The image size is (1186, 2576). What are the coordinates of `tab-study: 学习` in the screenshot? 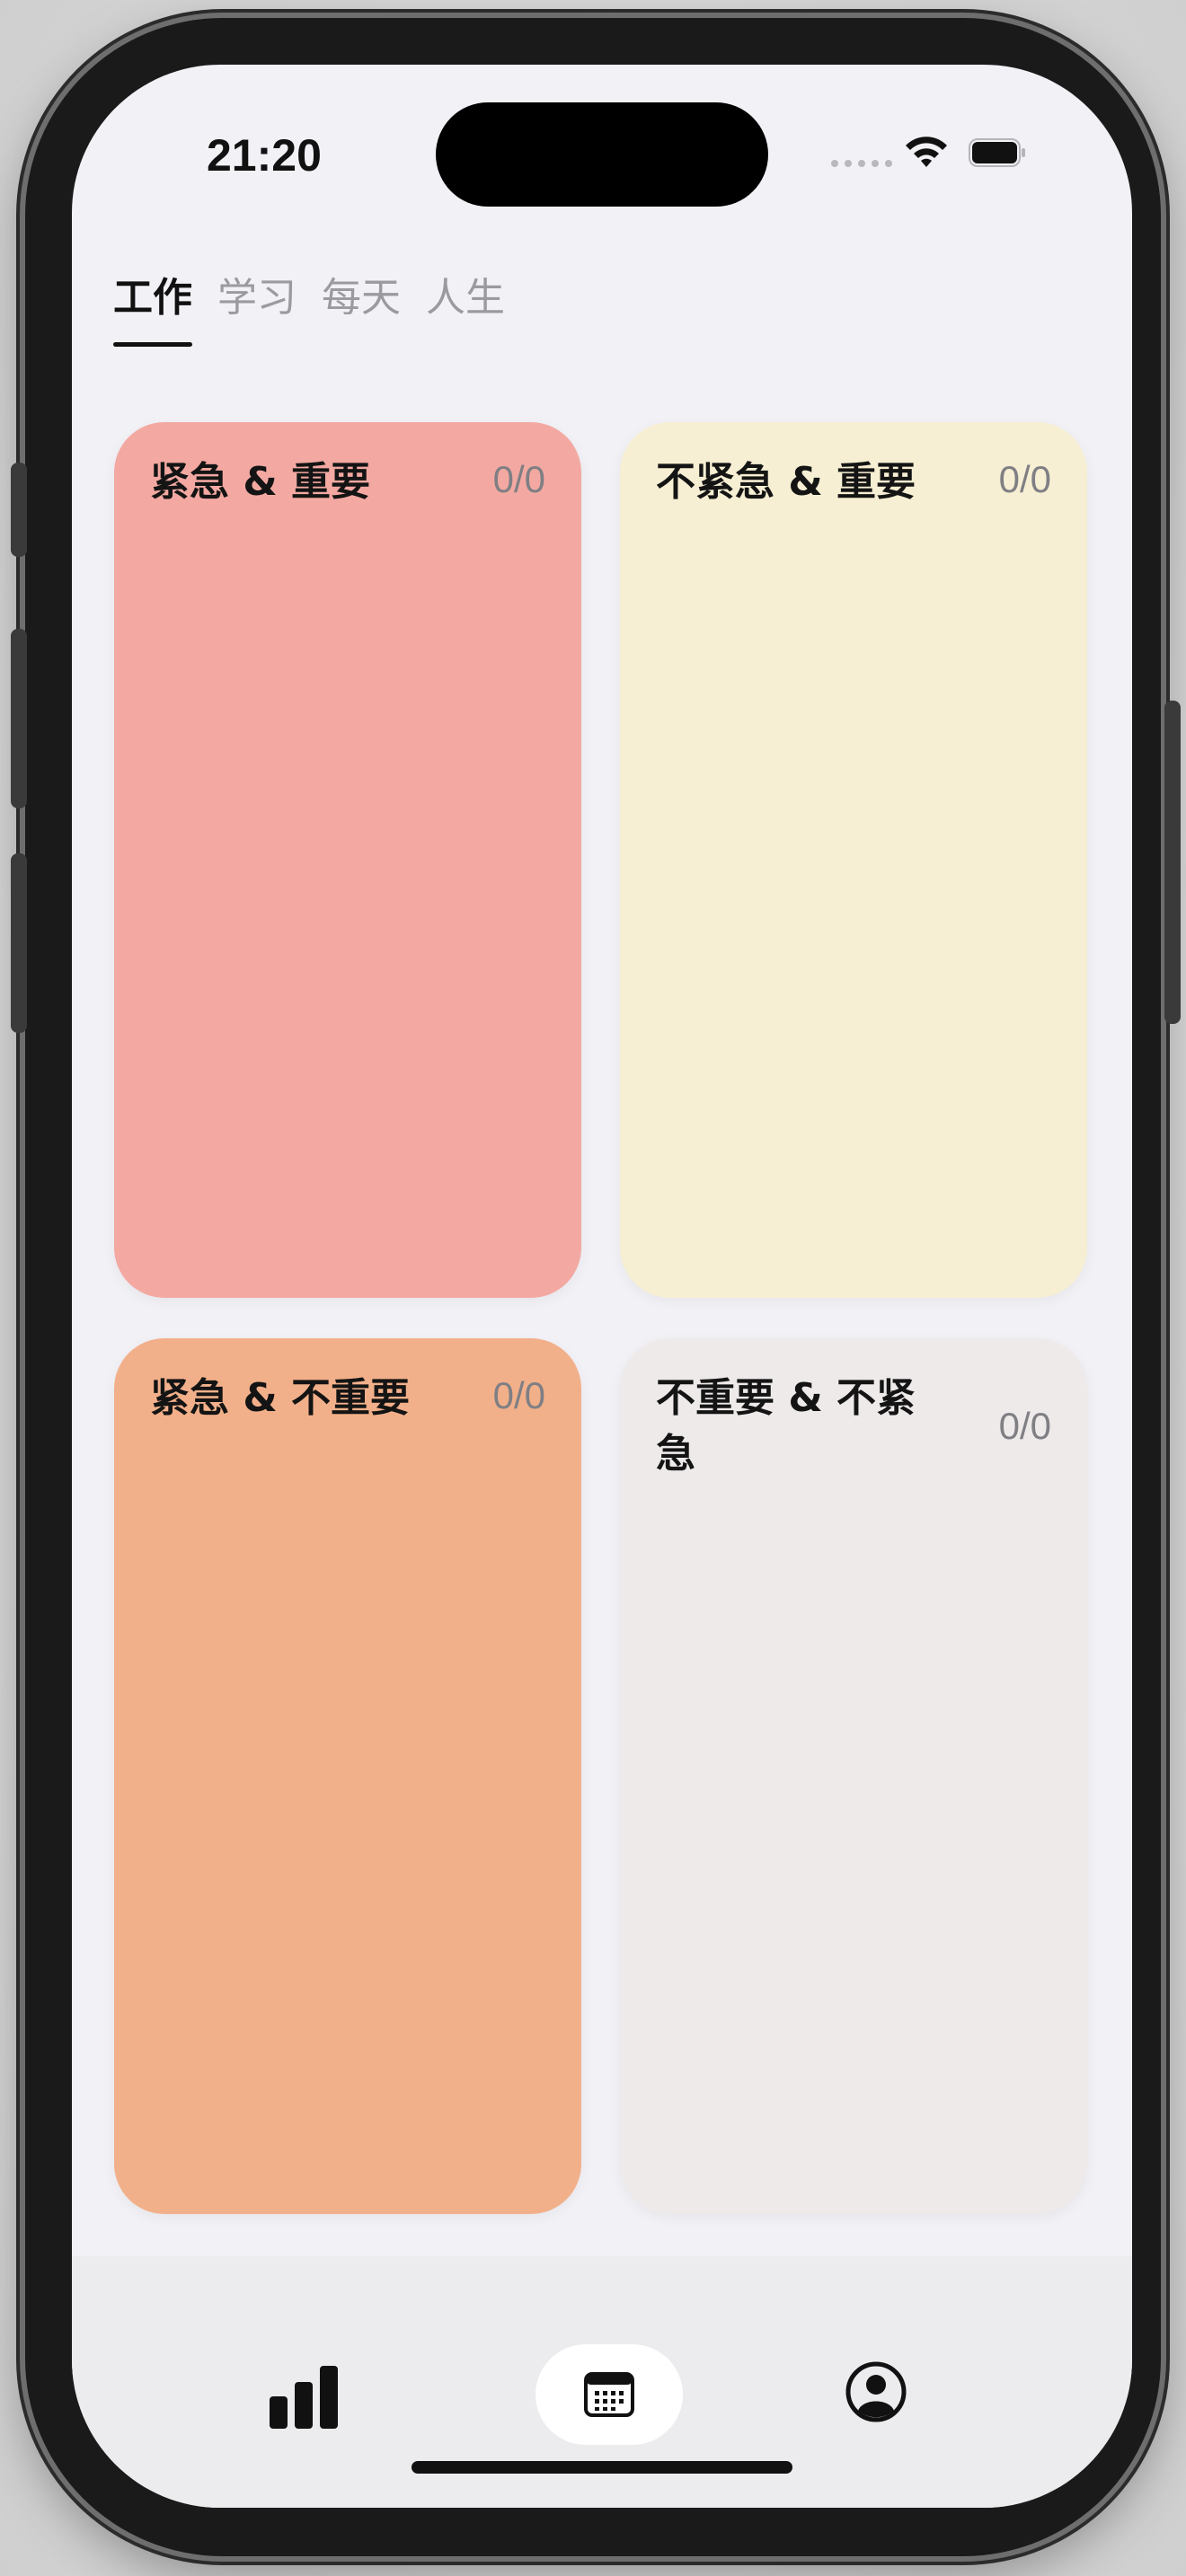 It's located at (269, 298).